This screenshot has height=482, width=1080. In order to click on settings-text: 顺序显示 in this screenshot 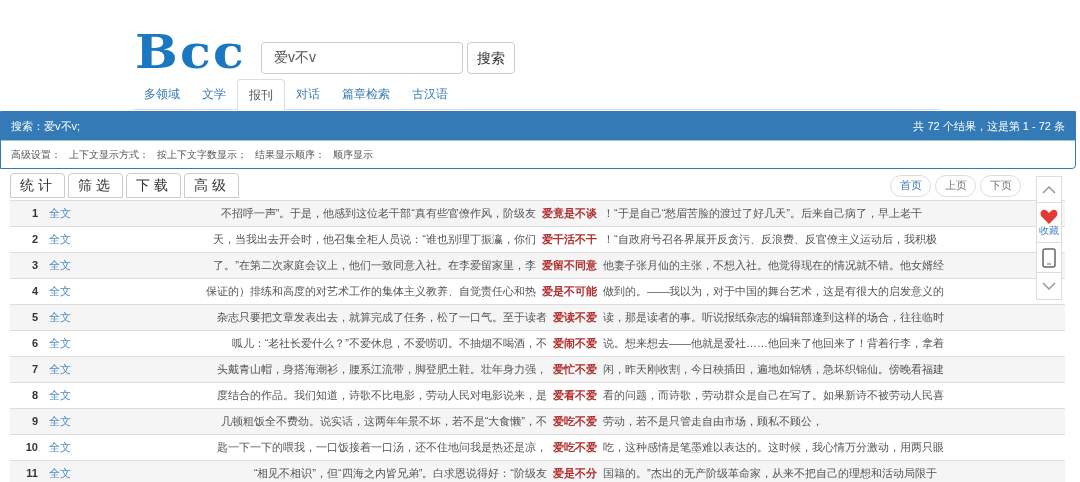, I will do `click(353, 155)`.